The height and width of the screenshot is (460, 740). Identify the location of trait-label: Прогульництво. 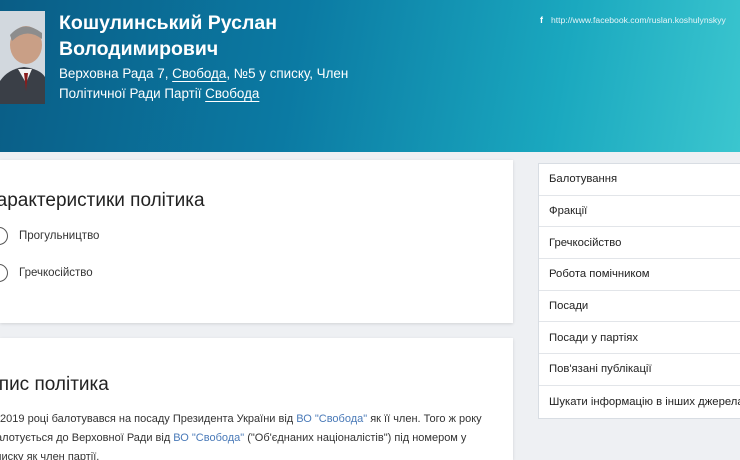
(59, 236).